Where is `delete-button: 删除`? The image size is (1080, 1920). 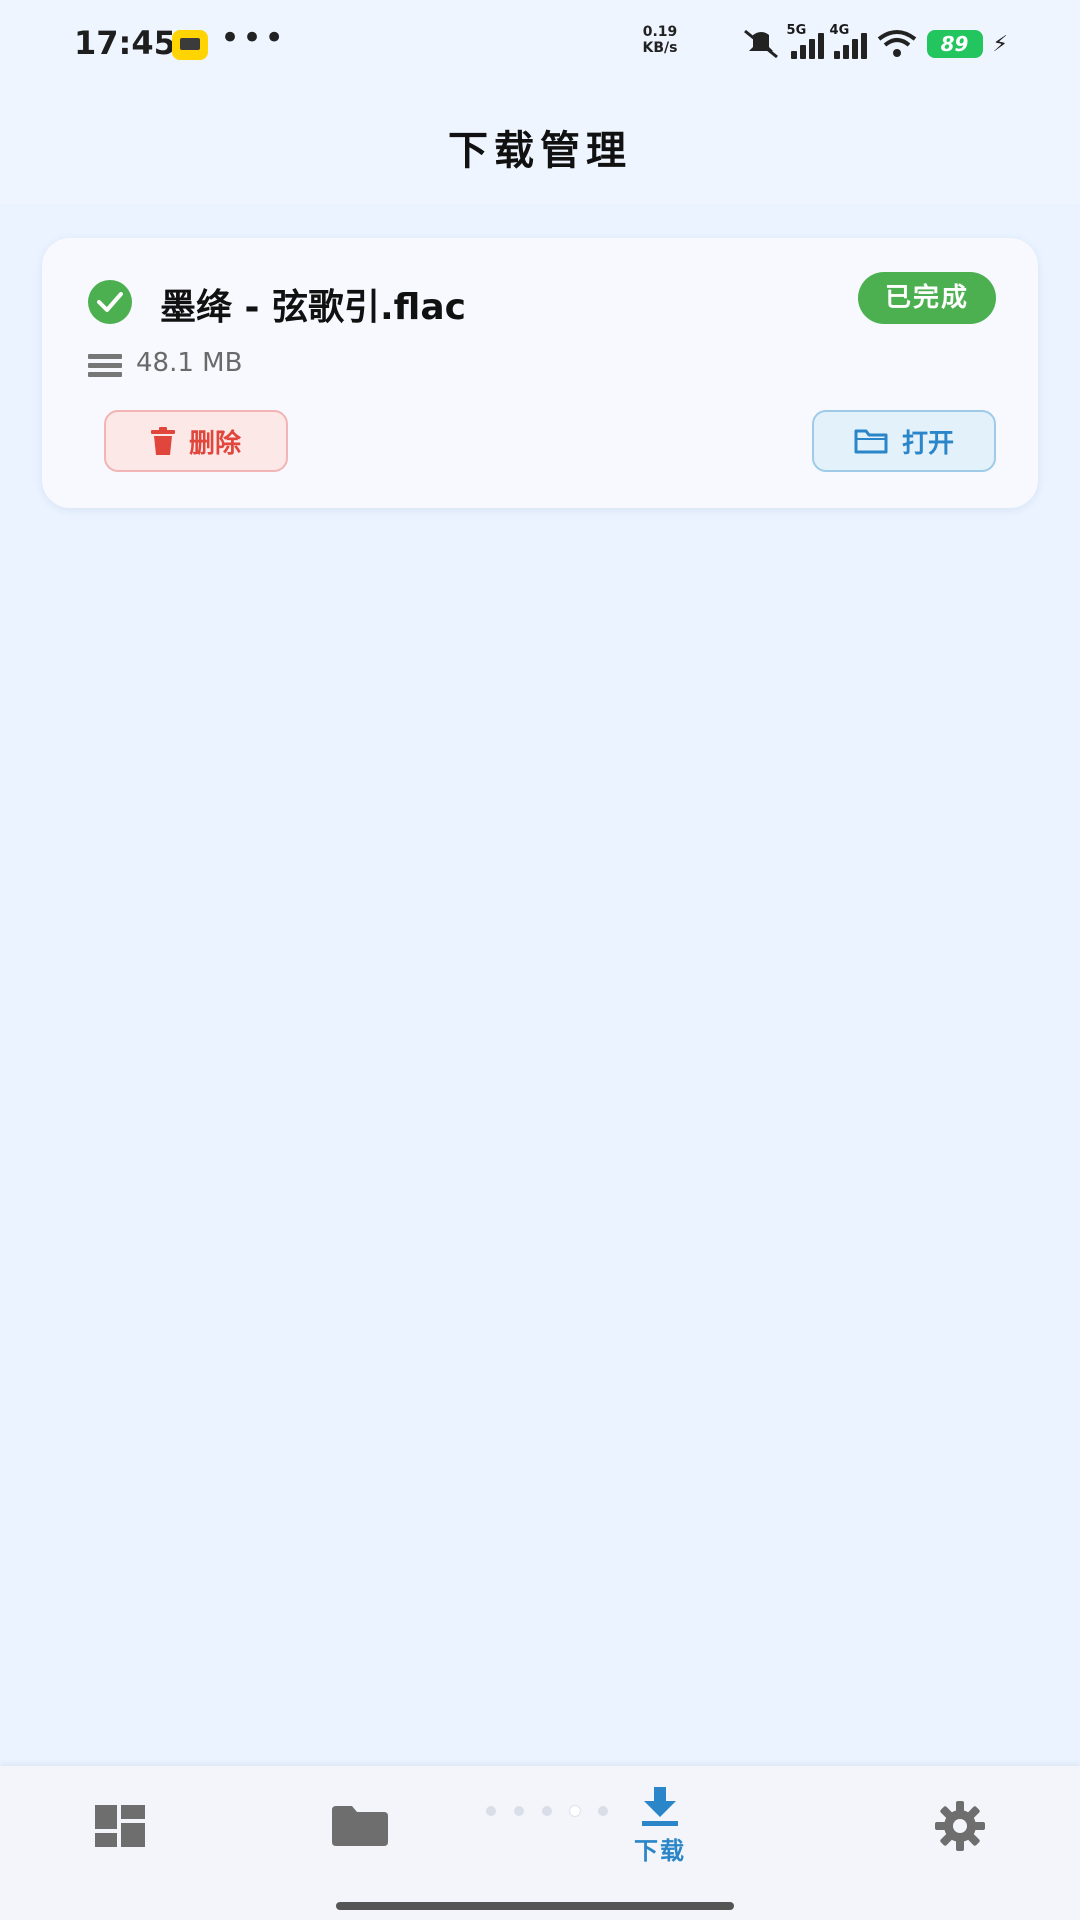 delete-button: 删除 is located at coordinates (196, 441).